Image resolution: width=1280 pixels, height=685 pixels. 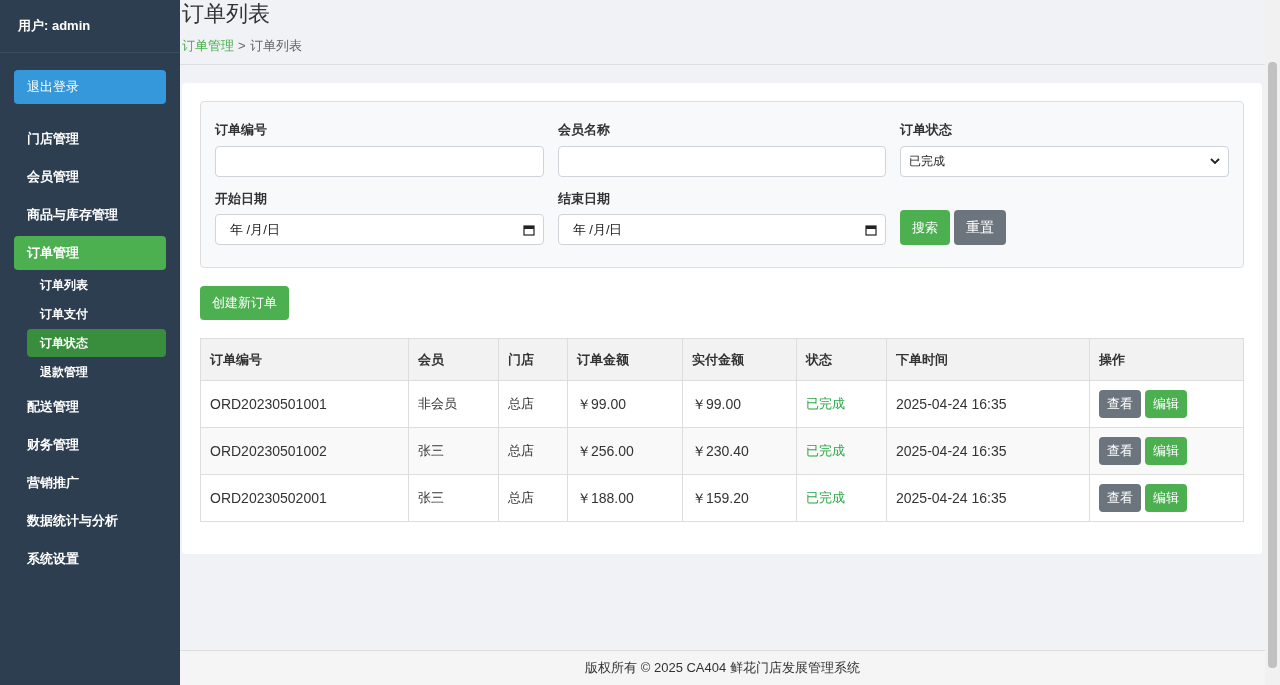 I want to click on nav-item: 配送管理, so click(x=90, y=407).